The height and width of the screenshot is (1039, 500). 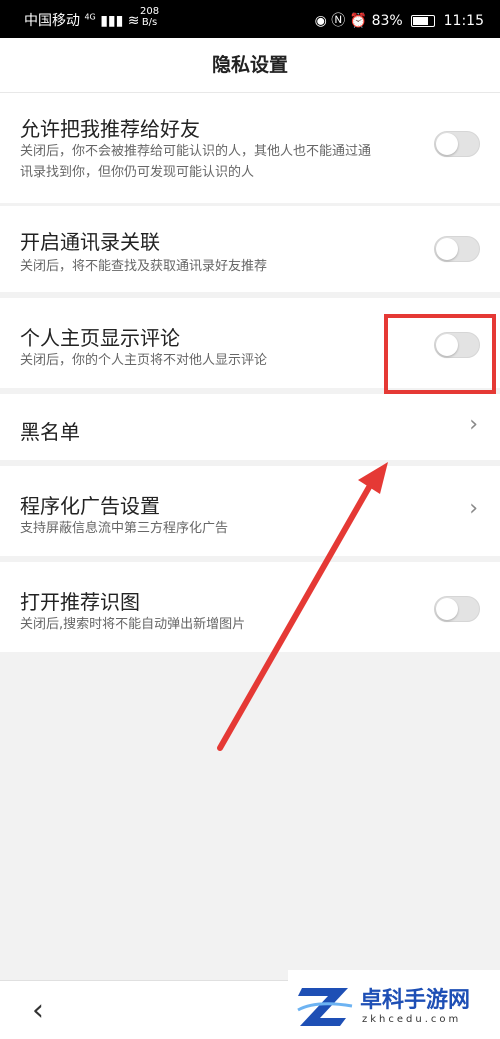 What do you see at coordinates (415, 1000) in the screenshot?
I see `watermark-name: 卓科手游网` at bounding box center [415, 1000].